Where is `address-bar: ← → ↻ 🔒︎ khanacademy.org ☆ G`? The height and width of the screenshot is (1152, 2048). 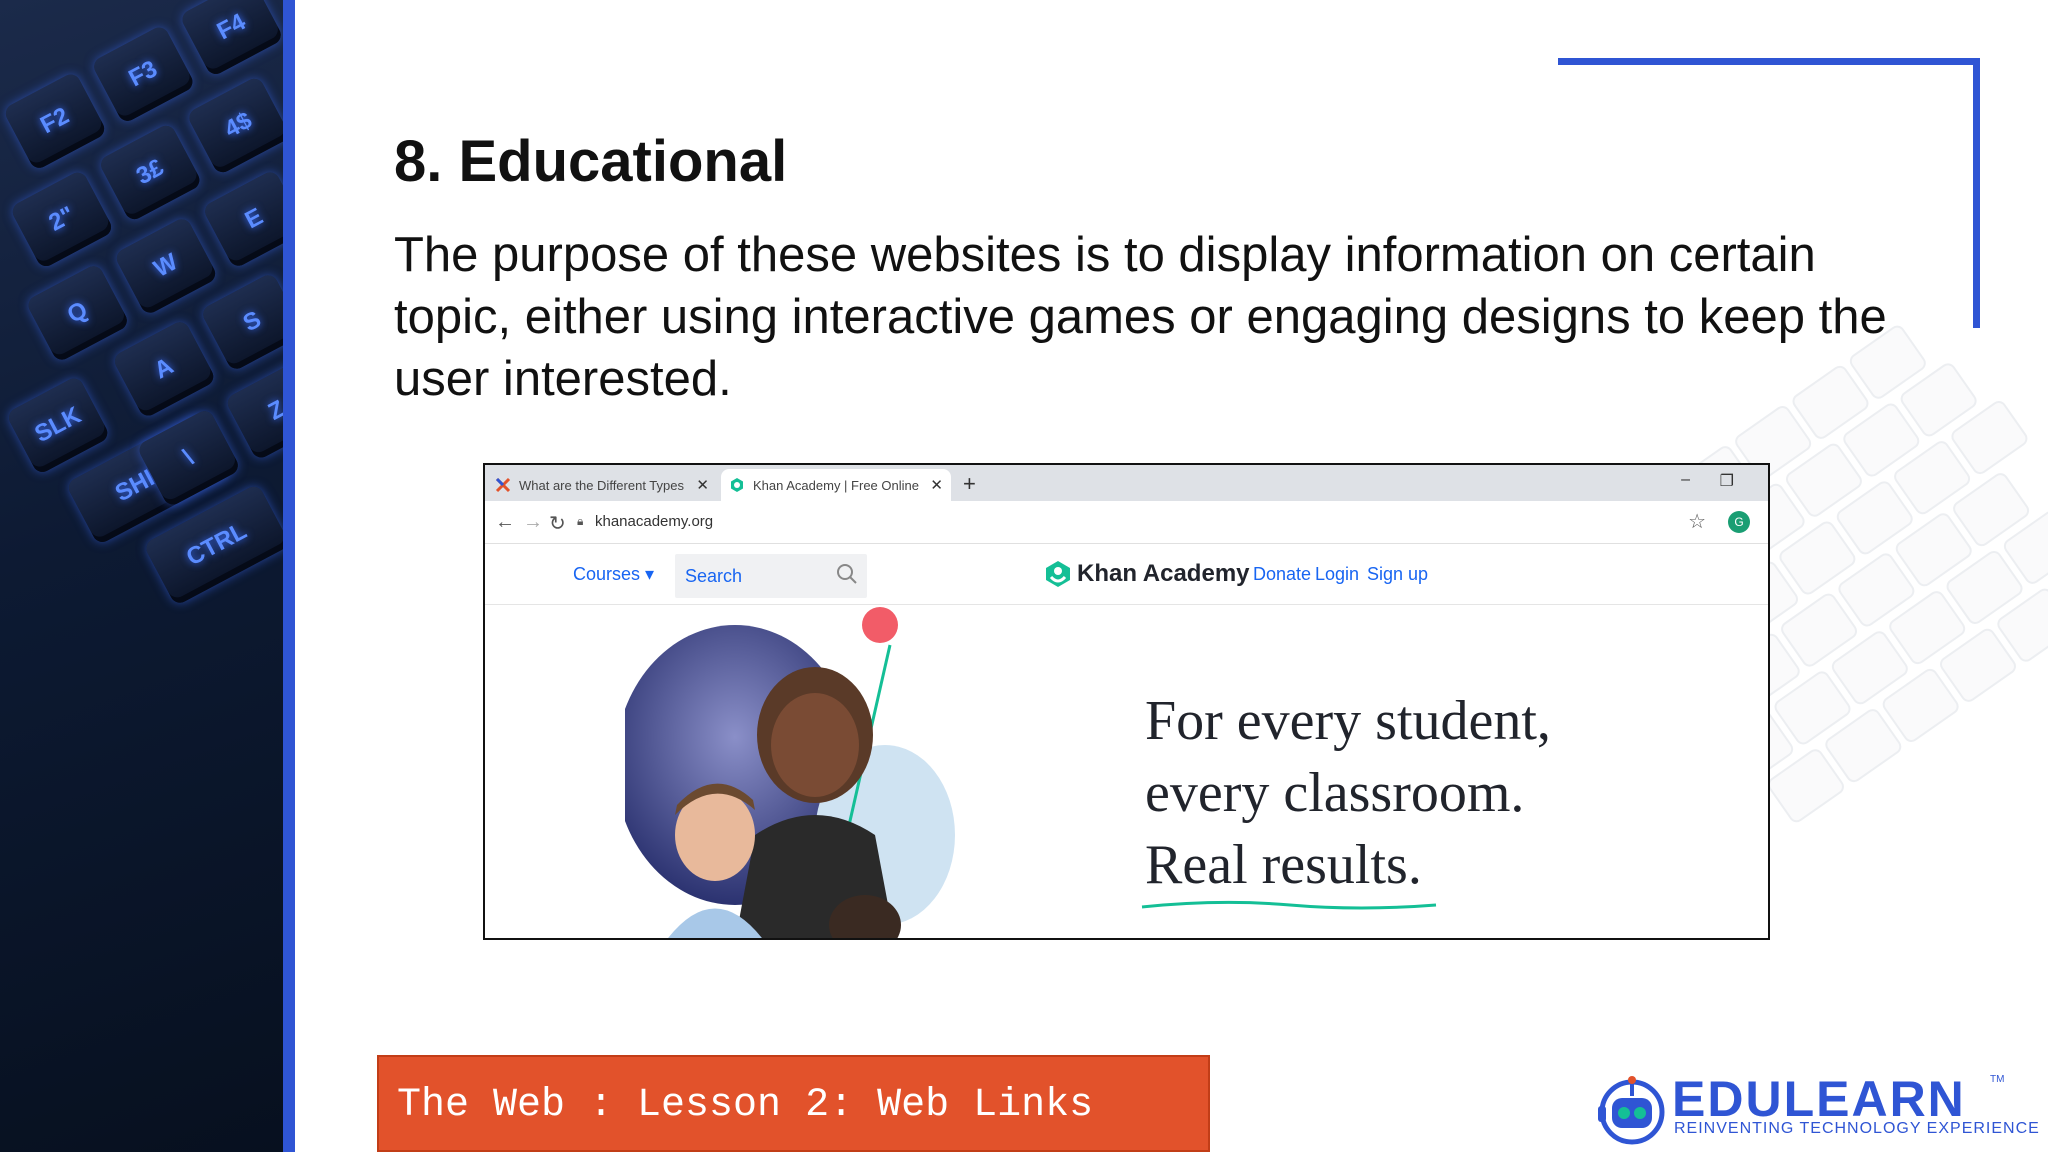
address-bar: ← → ↻ 🔒︎ khanacademy.org ☆ G is located at coordinates (1126, 522).